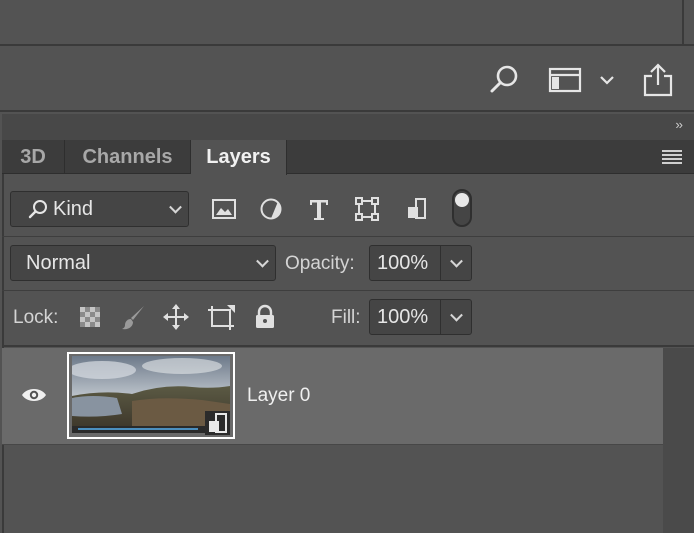  I want to click on toggle-knob, so click(462, 200).